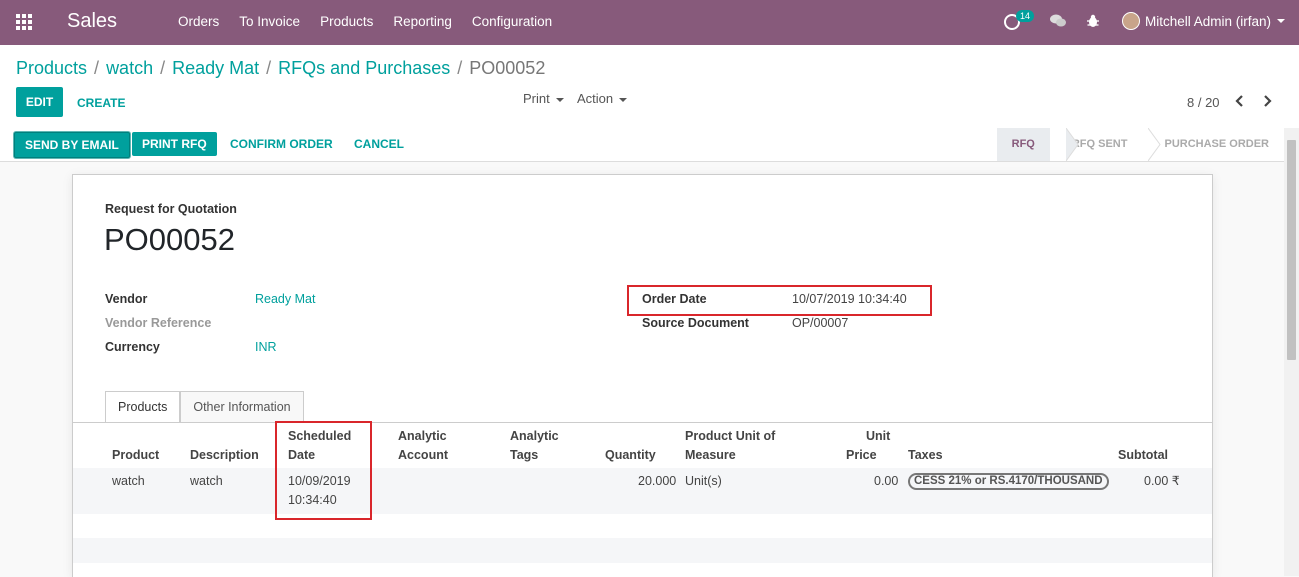 This screenshot has height=577, width=1299. Describe the element at coordinates (39, 102) in the screenshot. I see `edit-button: EDIT` at that location.